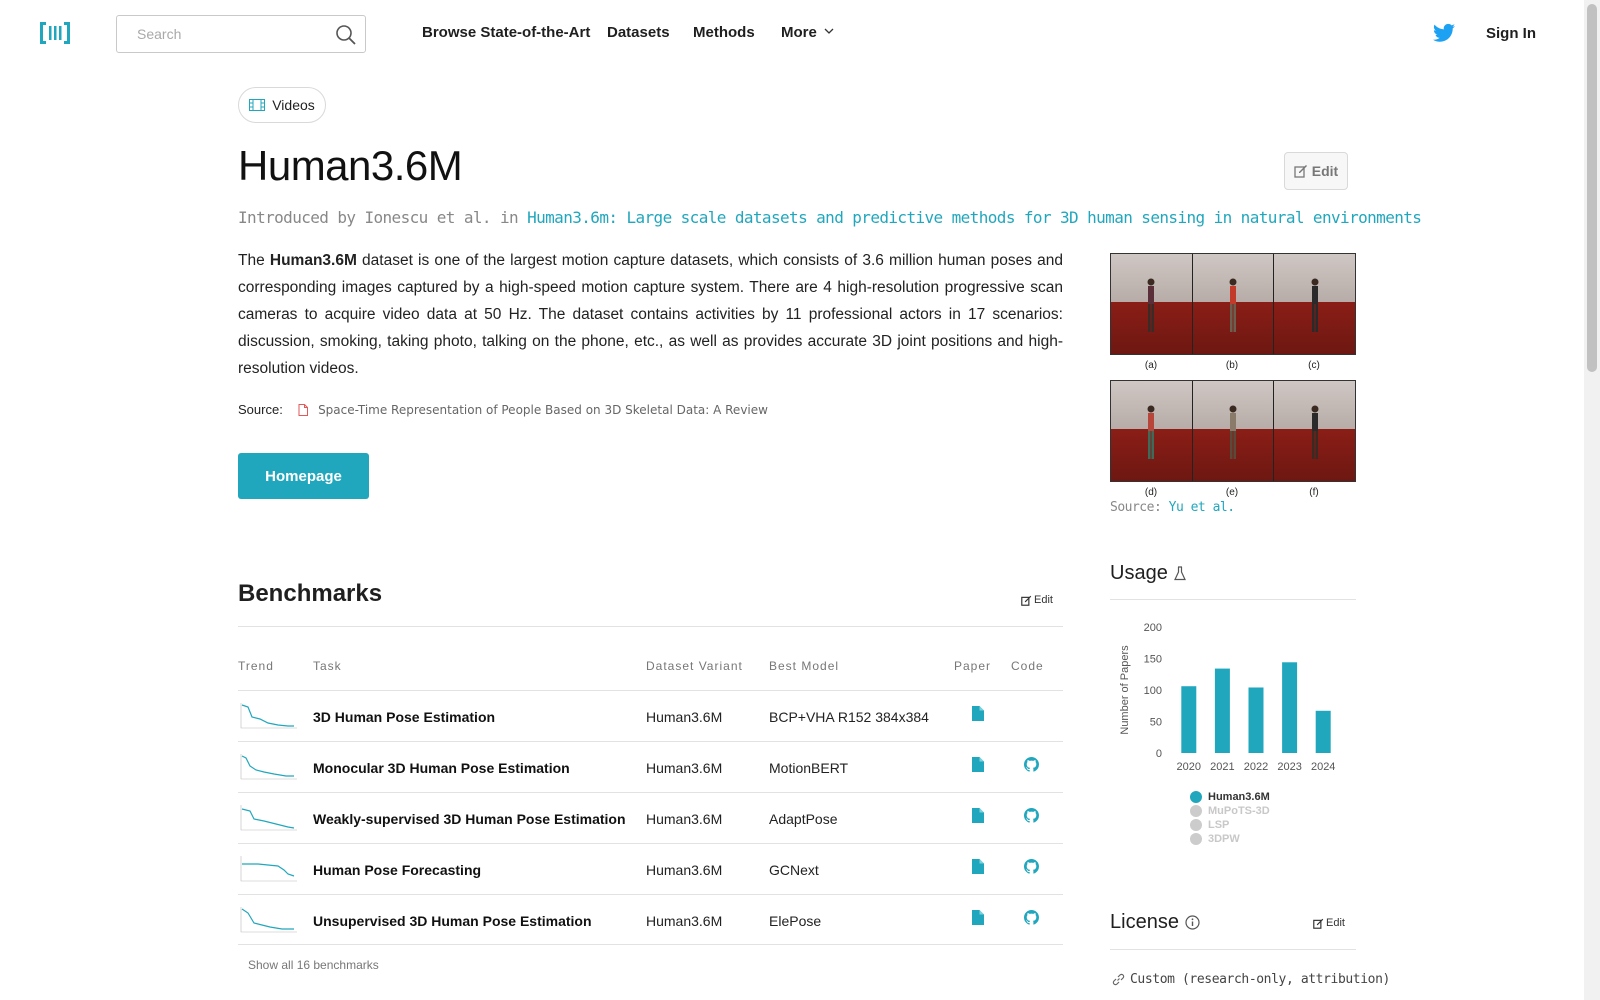 Image resolution: width=1600 pixels, height=1000 pixels. Describe the element at coordinates (1159, 754) in the screenshot. I see `y-tick-label: 0` at that location.